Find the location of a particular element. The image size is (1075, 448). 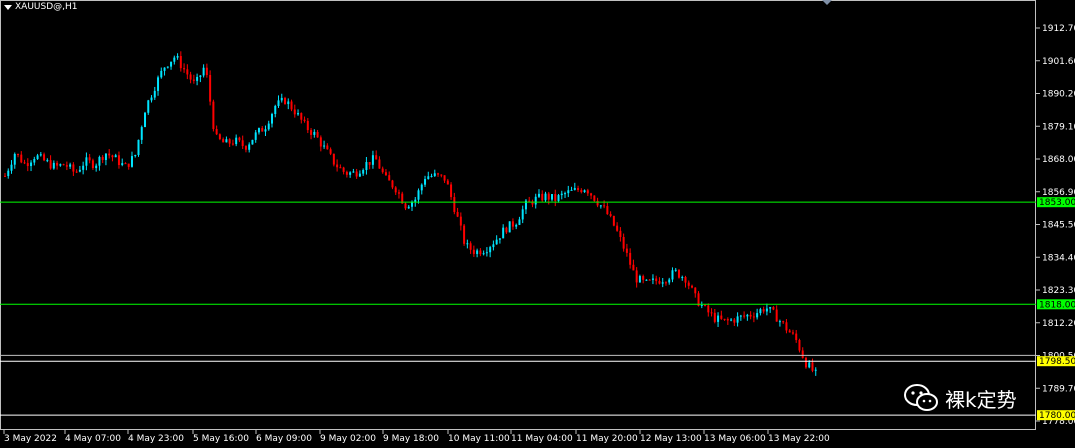

y-tick-label: 1901.60 is located at coordinates (1058, 62).